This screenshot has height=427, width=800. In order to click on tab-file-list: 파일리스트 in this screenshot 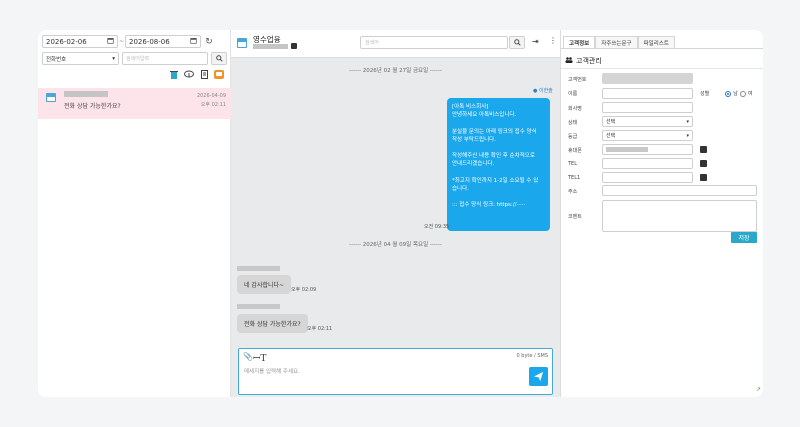, I will do `click(656, 42)`.